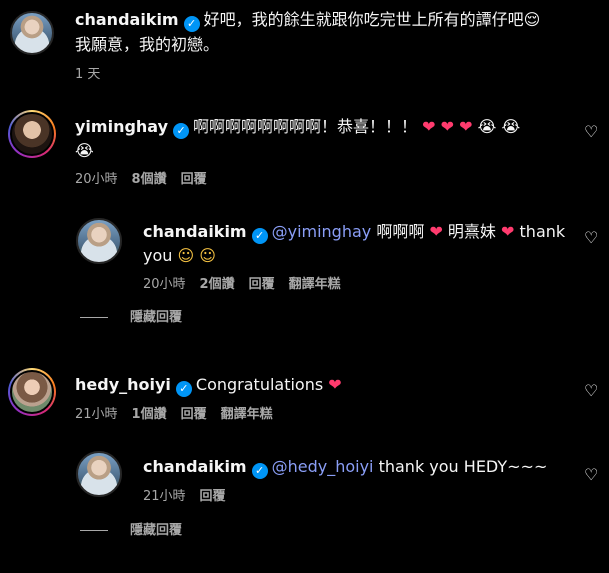 This screenshot has width=609, height=573. I want to click on comment-meta: 21小時 1個讚 回覆 翻譯年糕, so click(181, 415).